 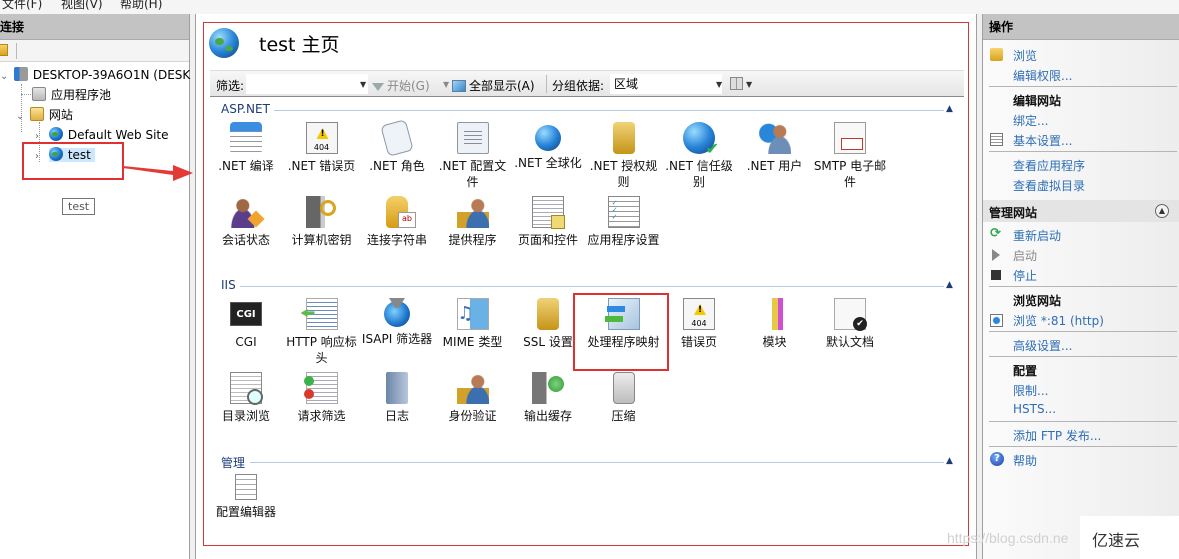 What do you see at coordinates (473, 398) in the screenshot?
I see `feature-authentication: 身份验证` at bounding box center [473, 398].